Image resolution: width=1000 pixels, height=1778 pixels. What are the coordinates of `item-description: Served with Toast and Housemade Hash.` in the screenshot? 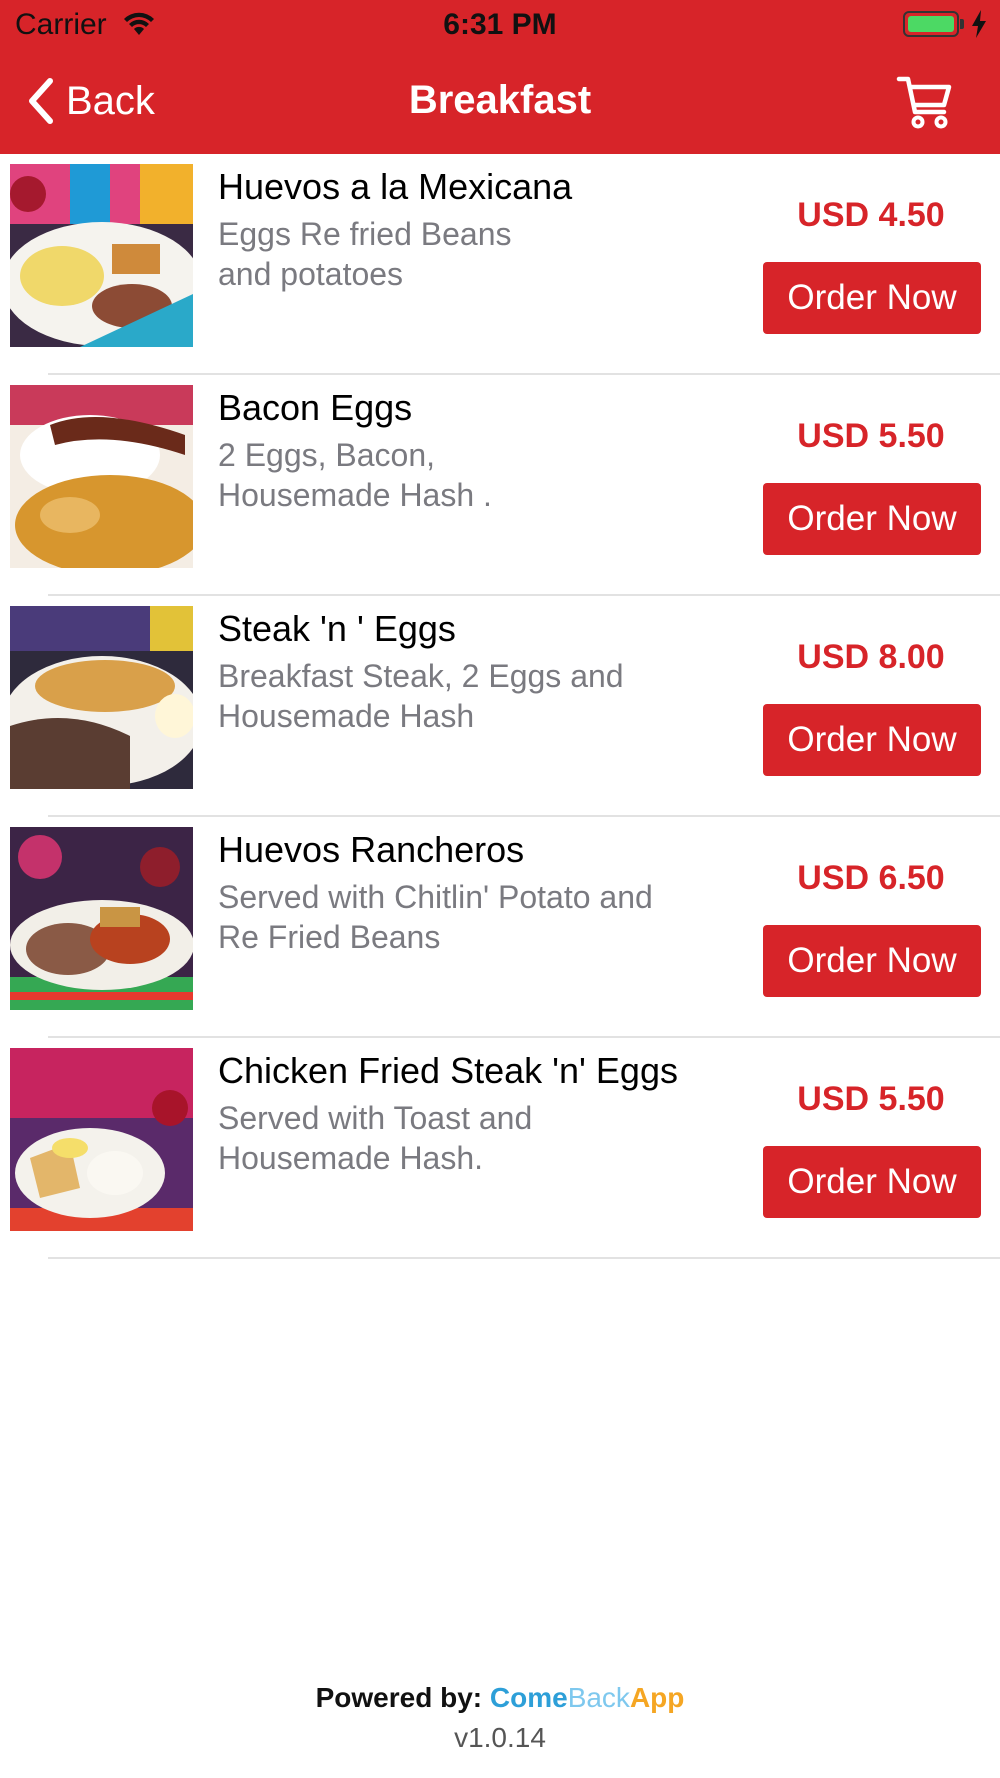 It's located at (375, 1138).